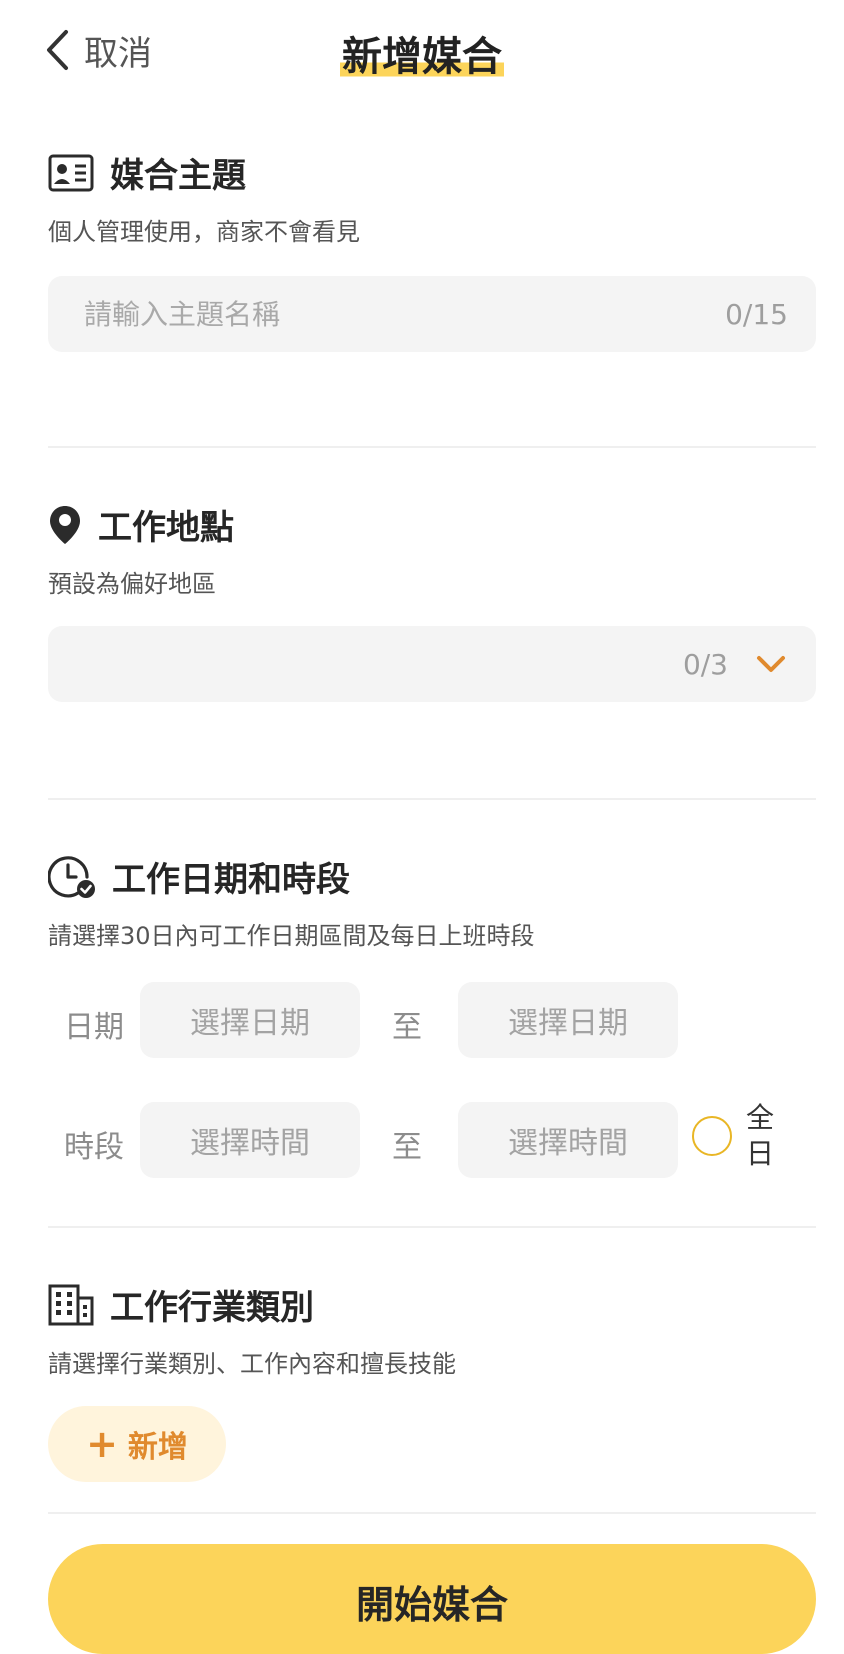 This screenshot has height=1654, width=844. I want to click on industry-subtitle: 請選擇行業類別、工作內容和擅長技能, so click(252, 1364).